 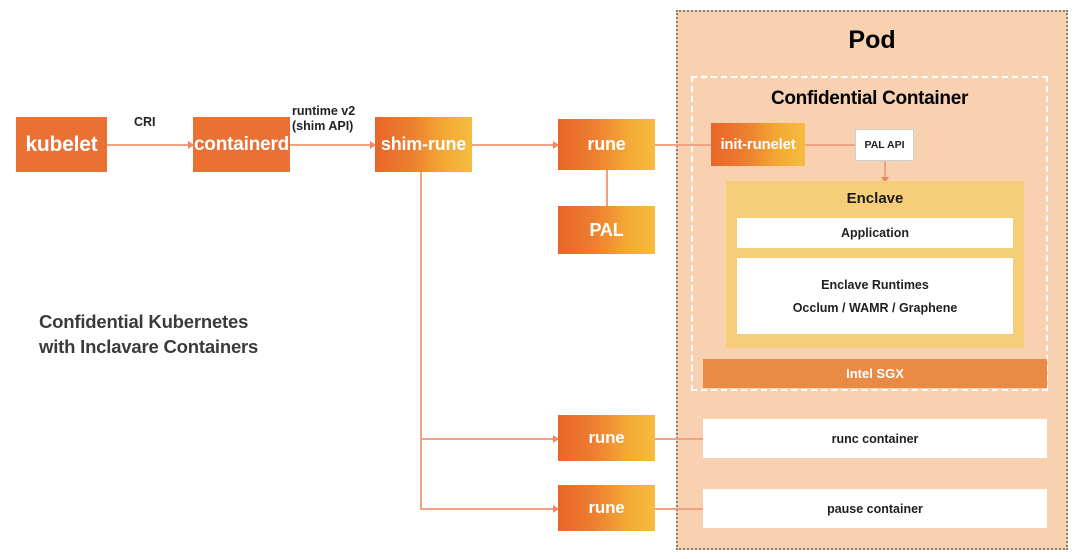 What do you see at coordinates (332, 145) in the screenshot?
I see `connector-containerd-shimrune` at bounding box center [332, 145].